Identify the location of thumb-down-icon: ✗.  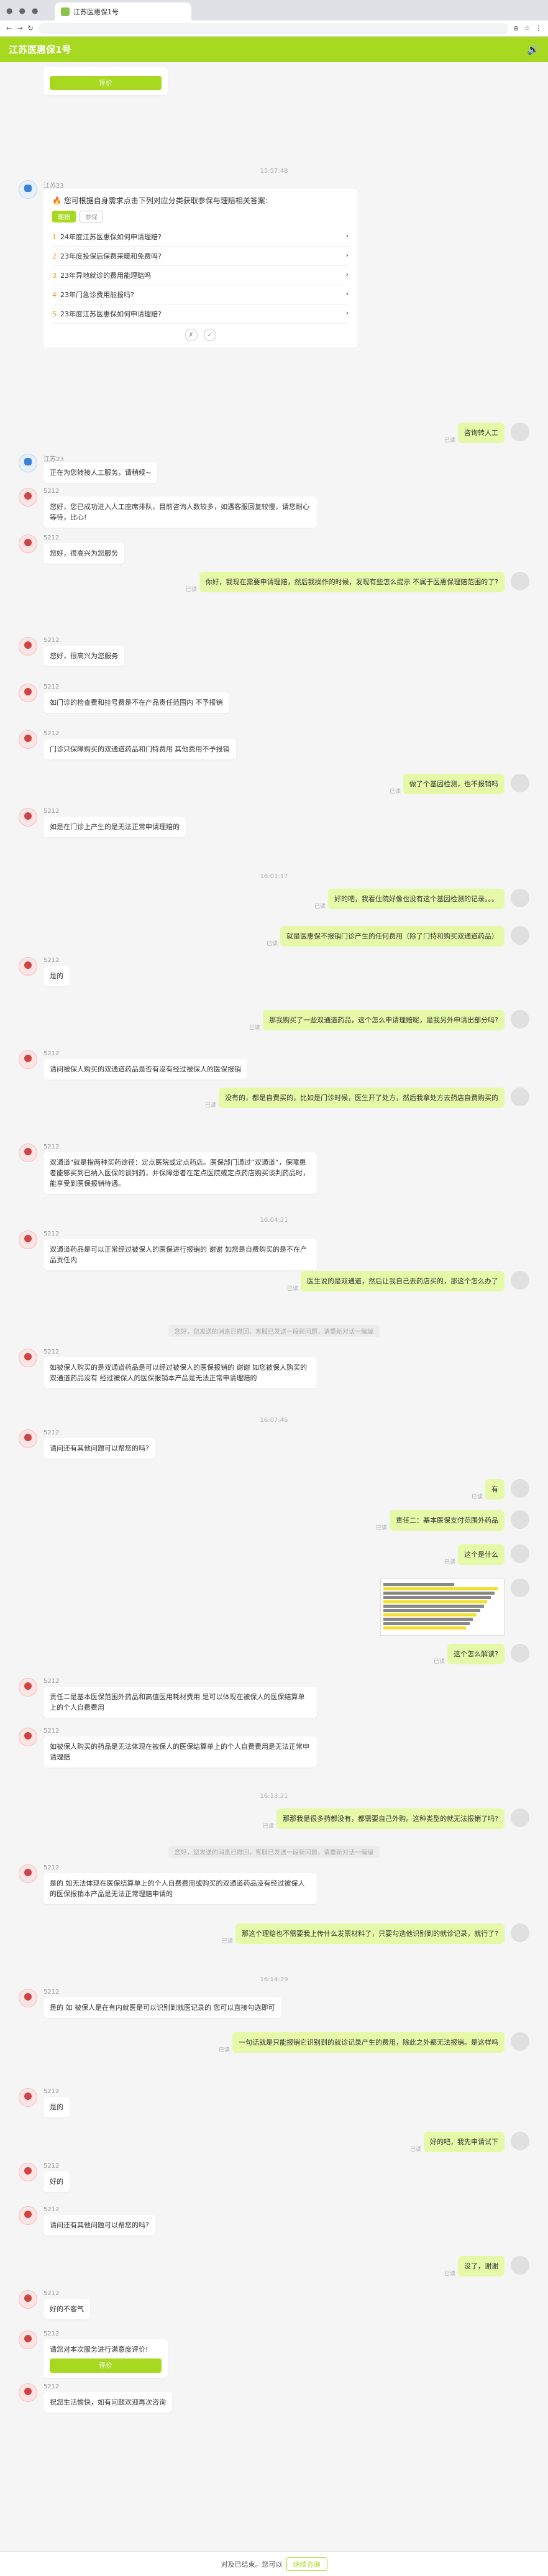
(191, 335).